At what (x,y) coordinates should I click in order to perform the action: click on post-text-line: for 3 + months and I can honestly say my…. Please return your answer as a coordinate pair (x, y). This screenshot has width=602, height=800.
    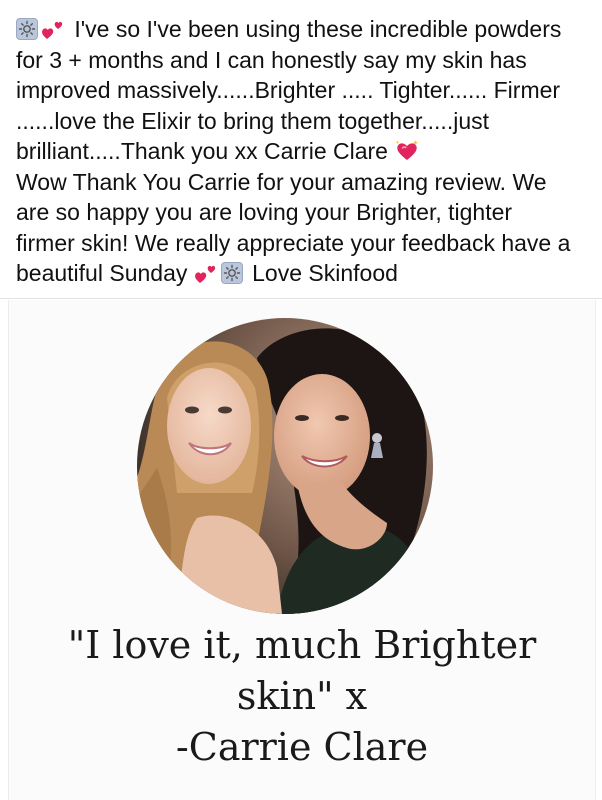
    Looking at the image, I should click on (271, 59).